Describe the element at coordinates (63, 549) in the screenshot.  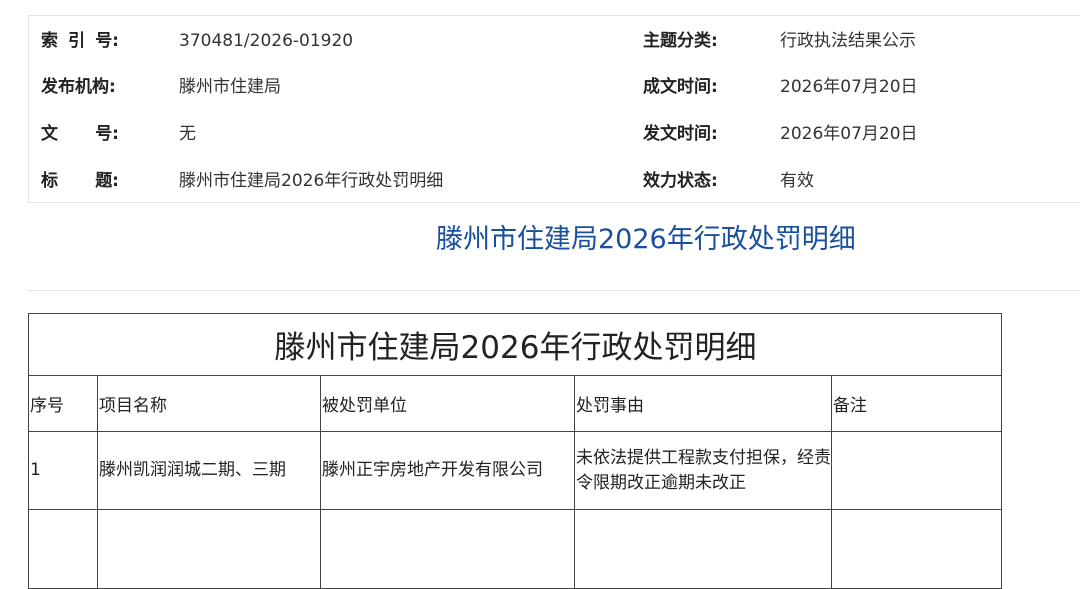
I see `cell-index` at that location.